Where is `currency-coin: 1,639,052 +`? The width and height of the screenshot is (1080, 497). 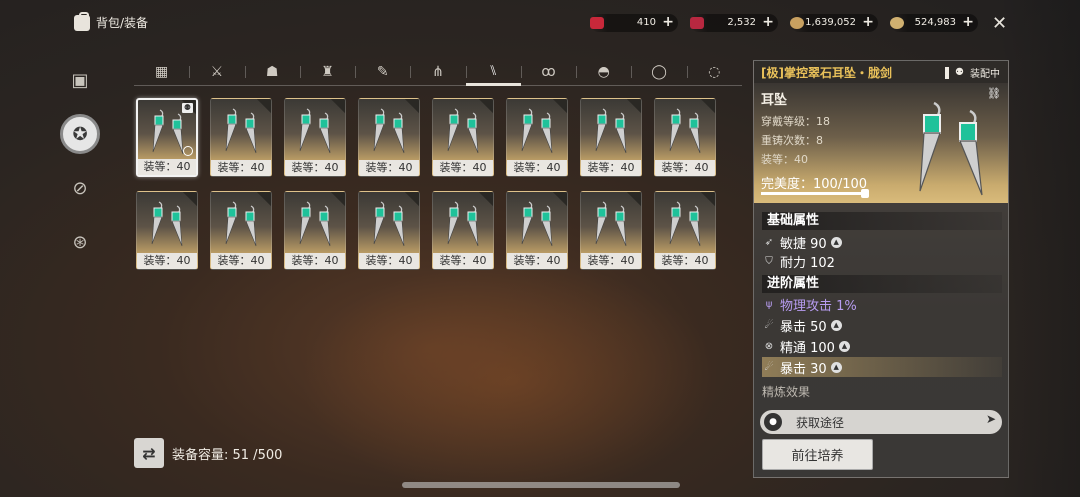 currency-coin: 1,639,052 + is located at coordinates (834, 23).